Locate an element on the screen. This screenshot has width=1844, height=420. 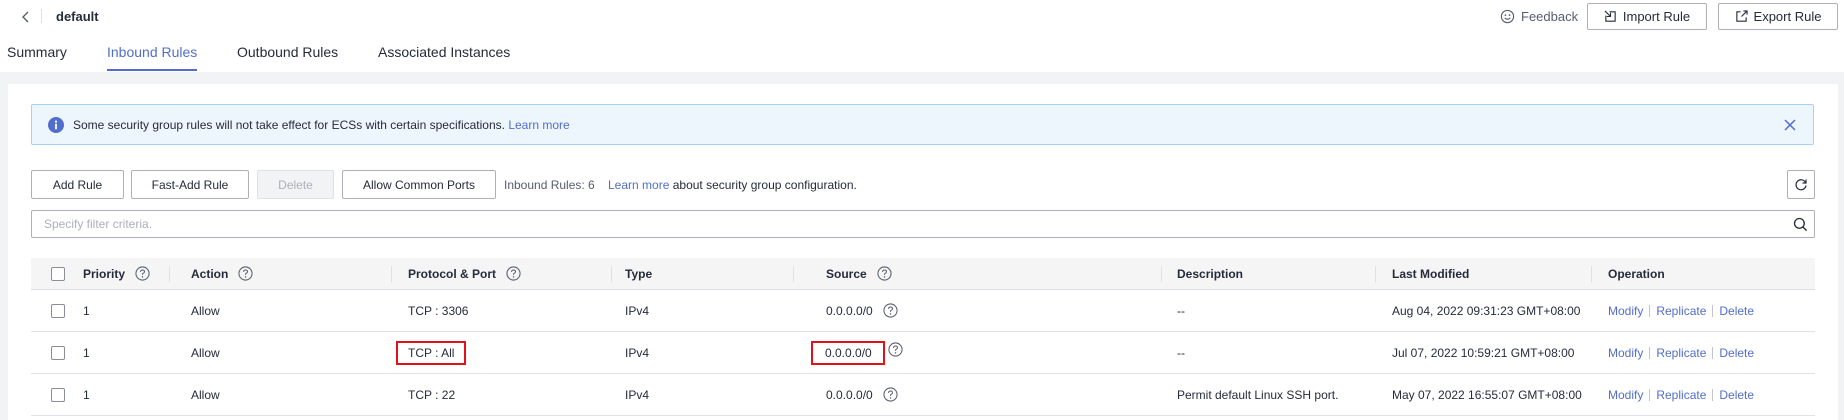
refresh-icon is located at coordinates (1801, 184).